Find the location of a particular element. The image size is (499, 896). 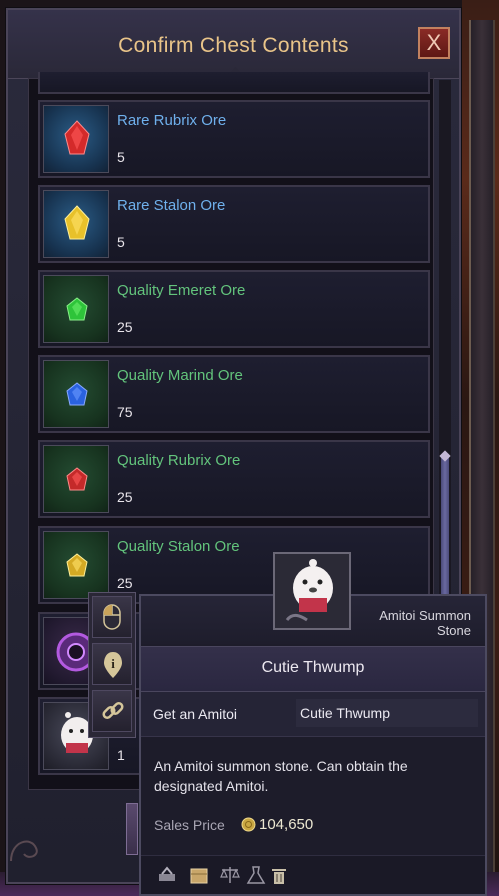

tooltip-item-icon is located at coordinates (312, 591).